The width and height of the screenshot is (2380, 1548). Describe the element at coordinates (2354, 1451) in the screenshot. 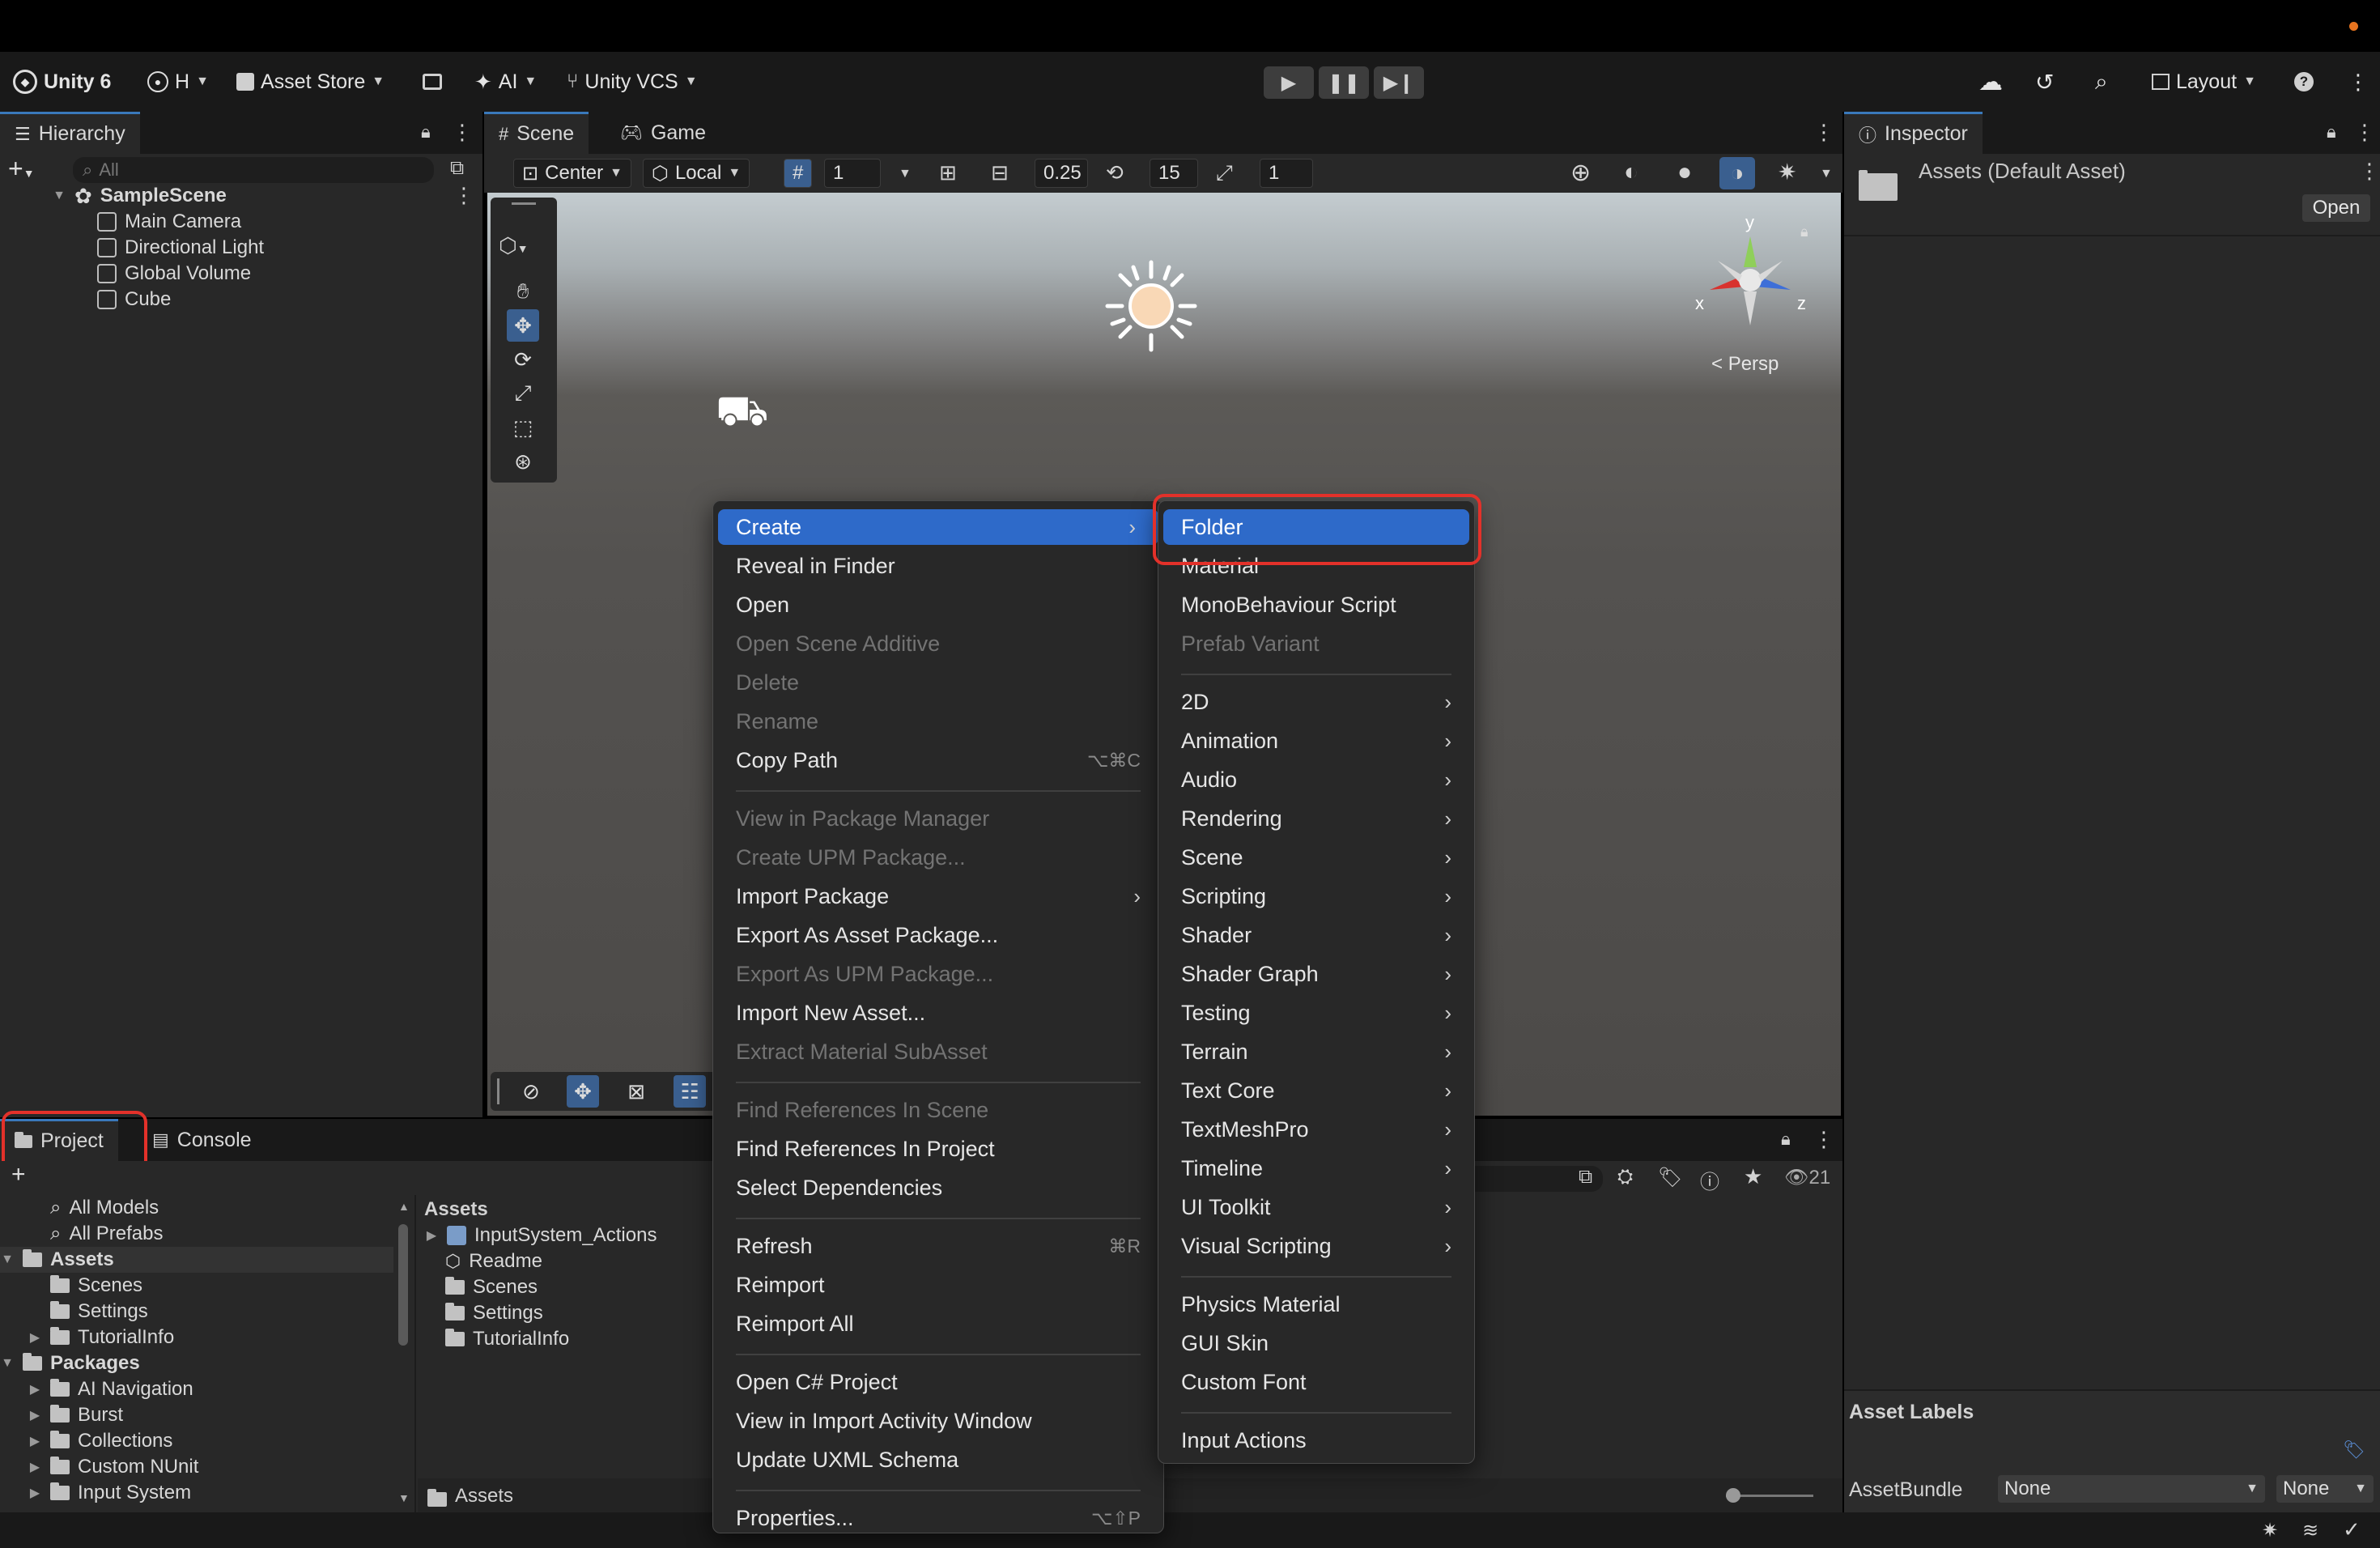

I see `tag-icon: 🏷︎` at that location.